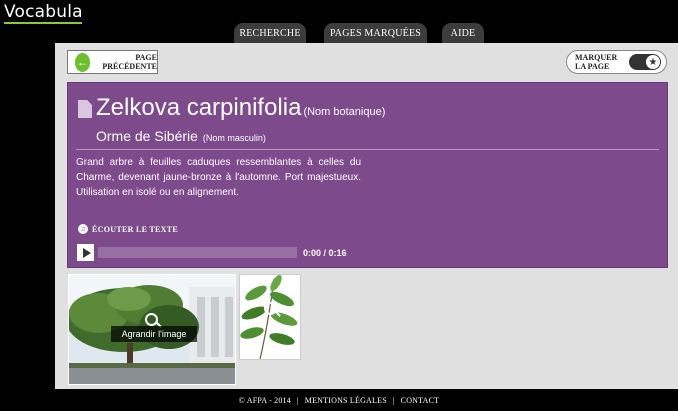  Describe the element at coordinates (463, 33) in the screenshot. I see `tab-aide: Aide` at that location.